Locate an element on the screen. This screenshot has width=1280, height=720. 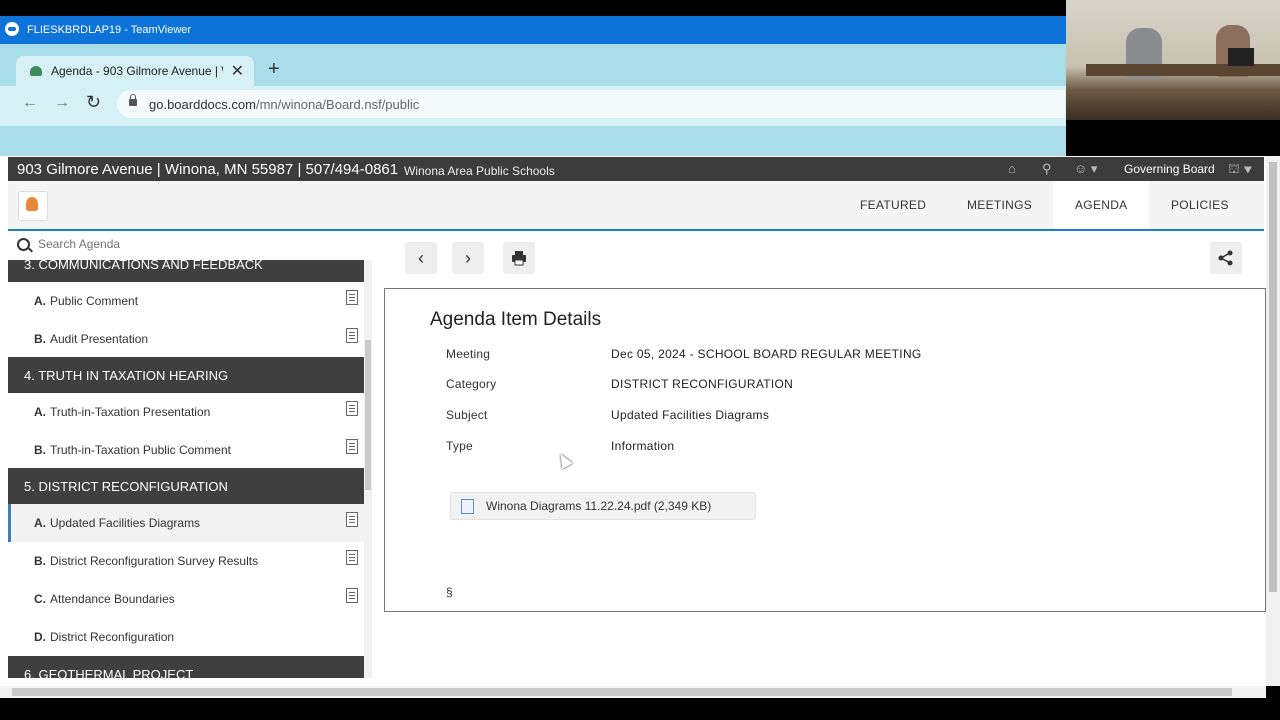
sidebar-scrollbar is located at coordinates (368, 469).